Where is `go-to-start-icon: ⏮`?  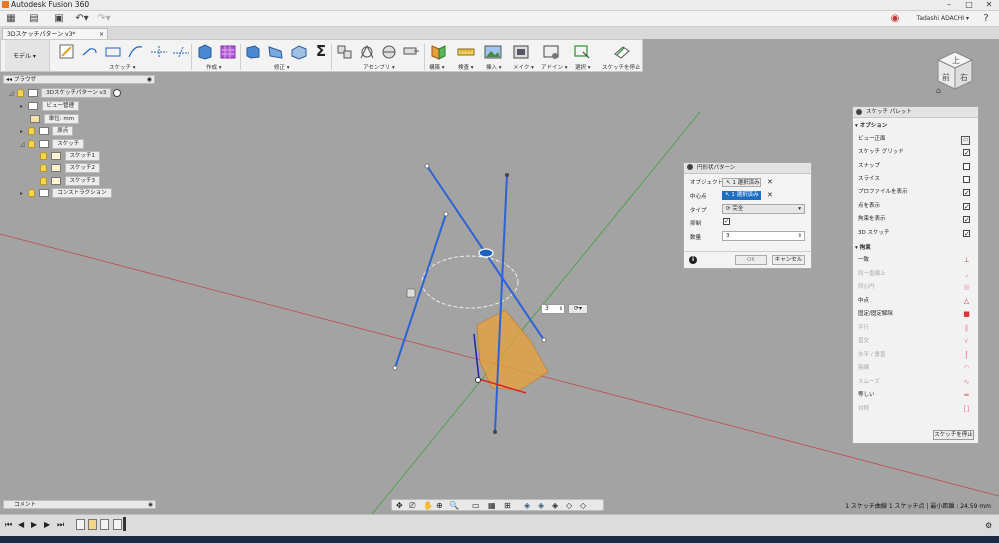
go-to-start-icon: ⏮ is located at coordinates (8, 525).